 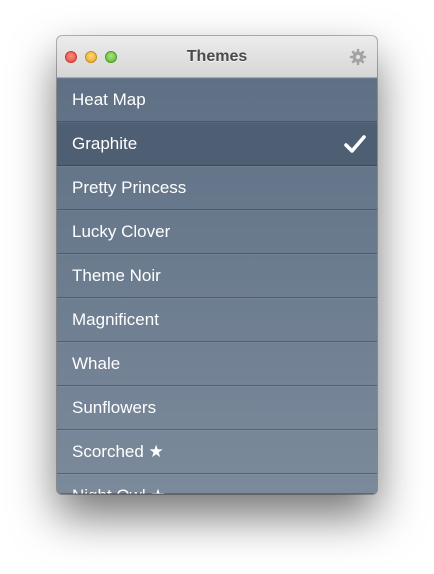 I want to click on window-title: Themes, so click(x=217, y=56).